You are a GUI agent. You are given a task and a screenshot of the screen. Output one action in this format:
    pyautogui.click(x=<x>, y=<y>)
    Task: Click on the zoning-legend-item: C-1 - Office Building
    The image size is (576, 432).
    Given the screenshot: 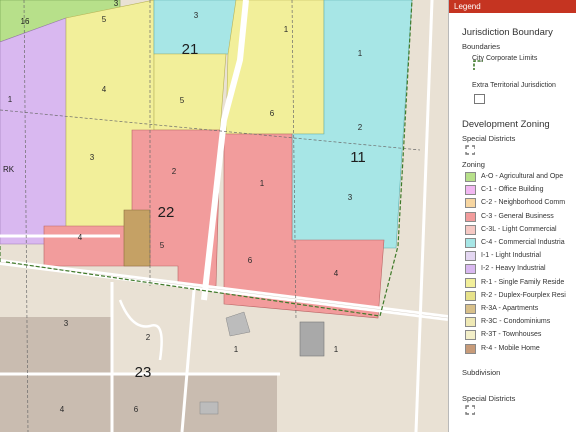 What is the action you would take?
    pyautogui.click(x=520, y=190)
    